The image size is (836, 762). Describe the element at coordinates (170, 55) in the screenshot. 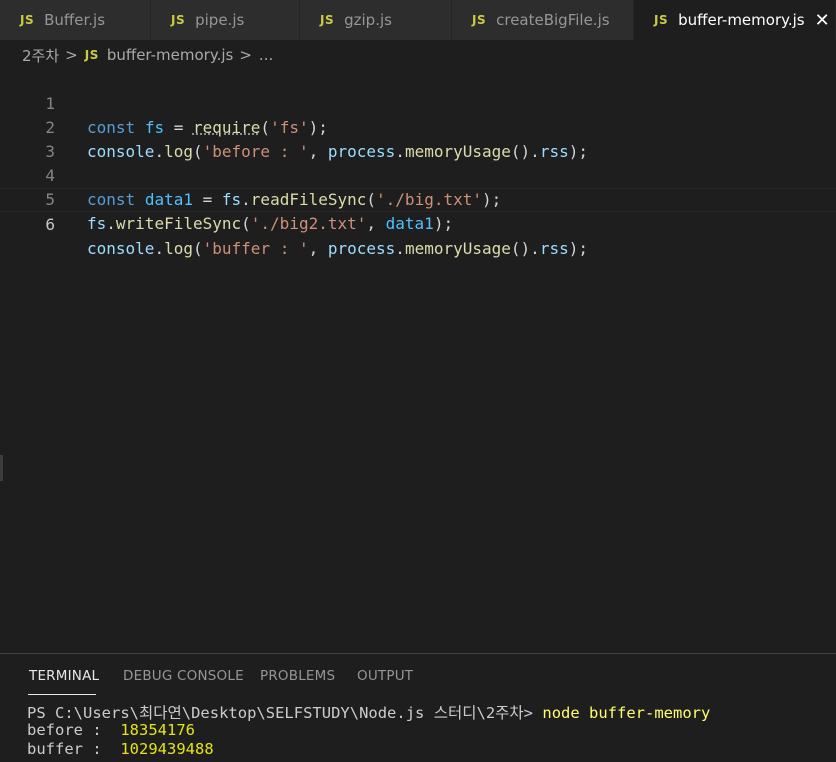

I see `breadcrumb-file: buffer-memory.js` at that location.